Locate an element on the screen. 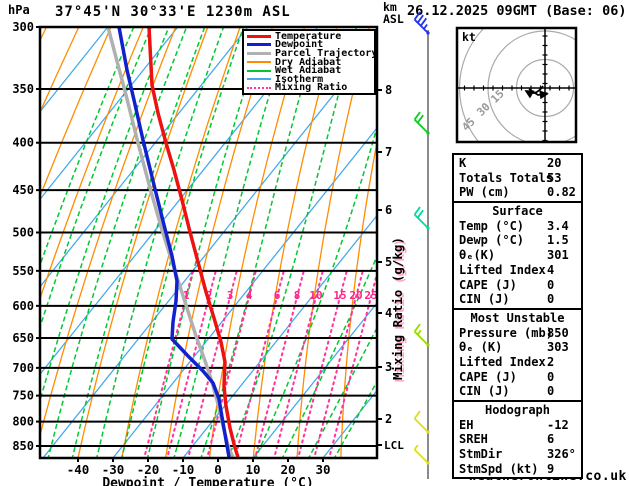 The width and height of the screenshot is (629, 486). x-axis-title: Dewpoint / Temperature (°C) is located at coordinates (207, 481).